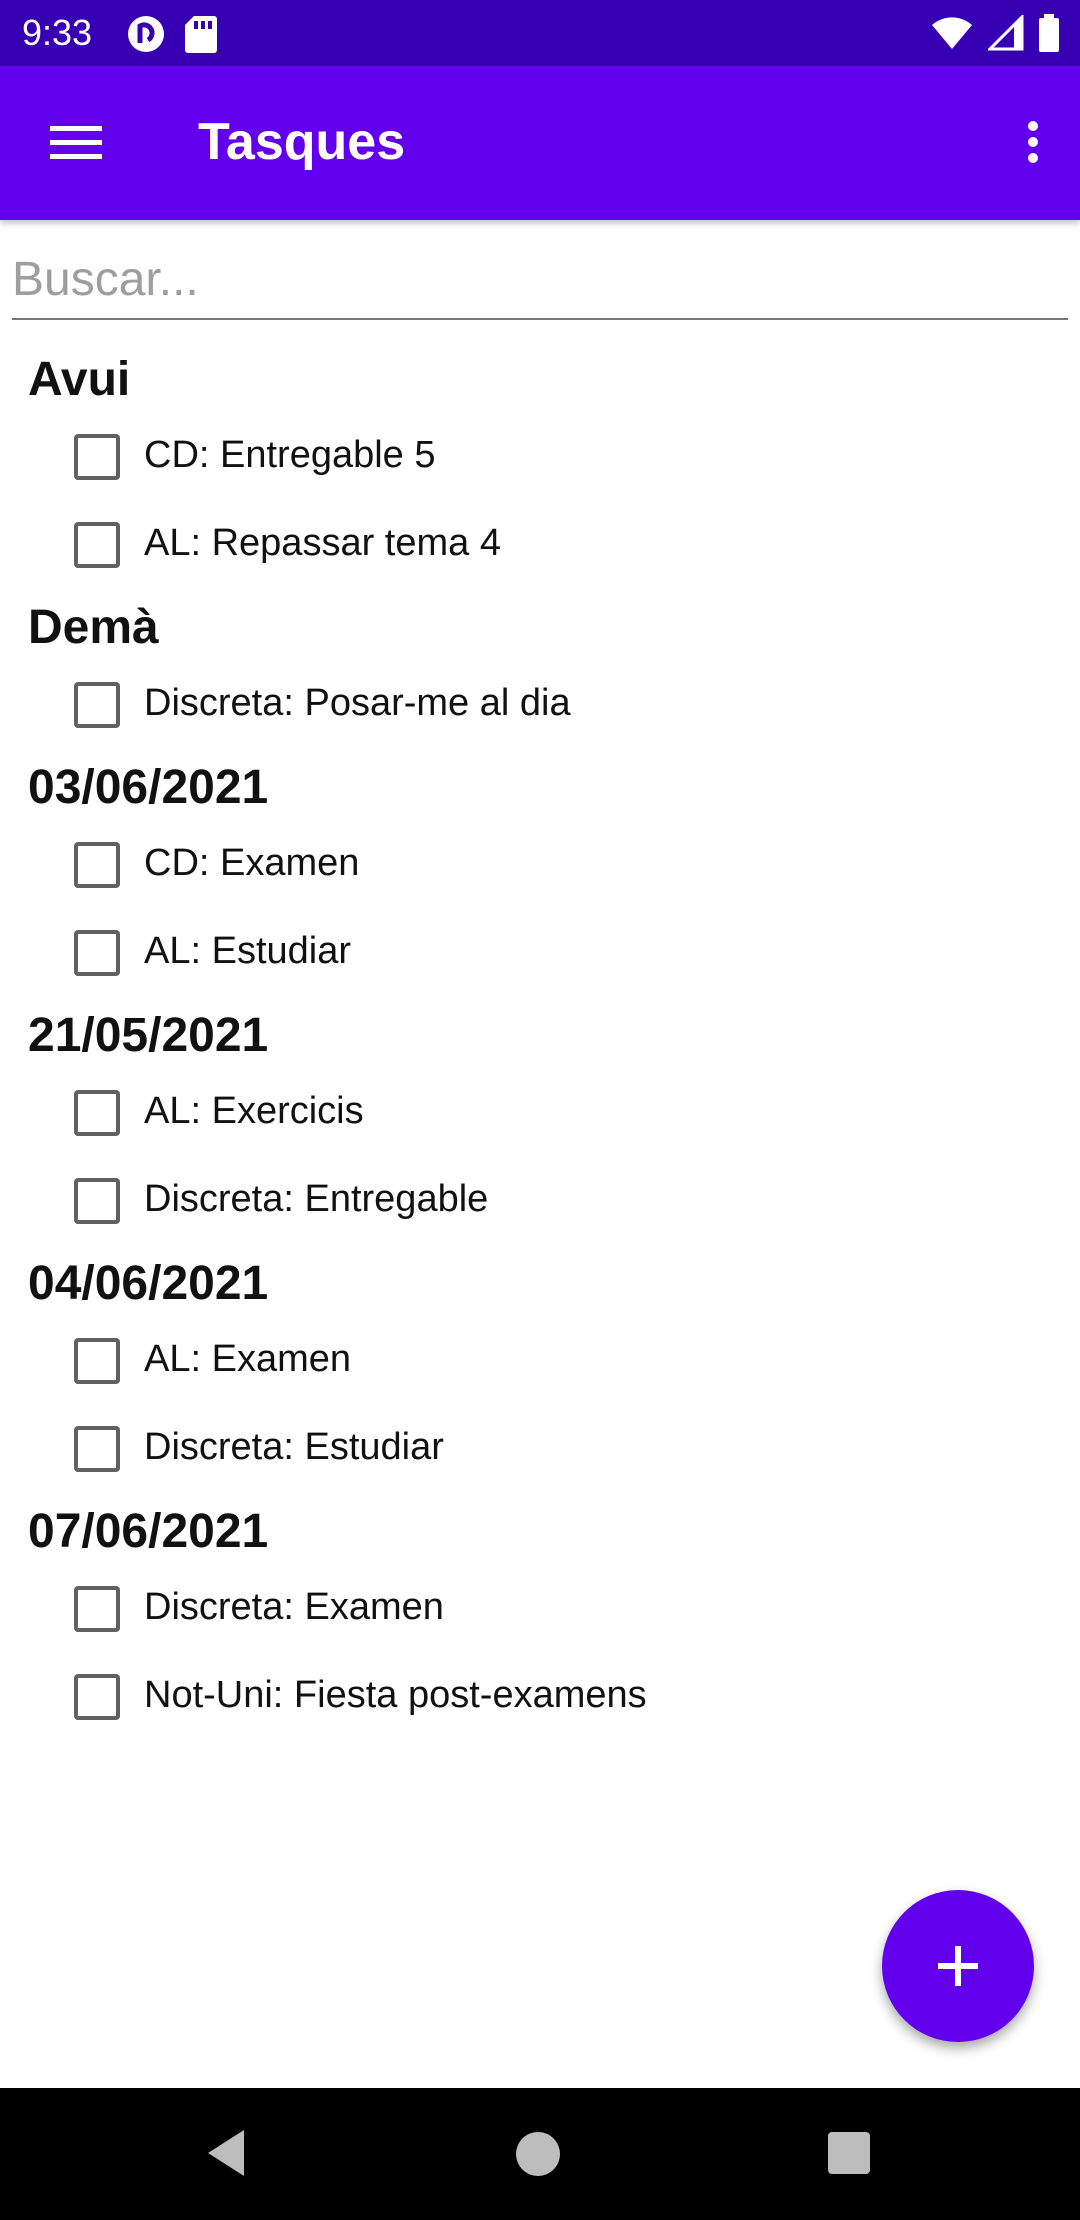 The image size is (1080, 2220). I want to click on task-item: Discreta: Posar-me al dia, so click(540, 704).